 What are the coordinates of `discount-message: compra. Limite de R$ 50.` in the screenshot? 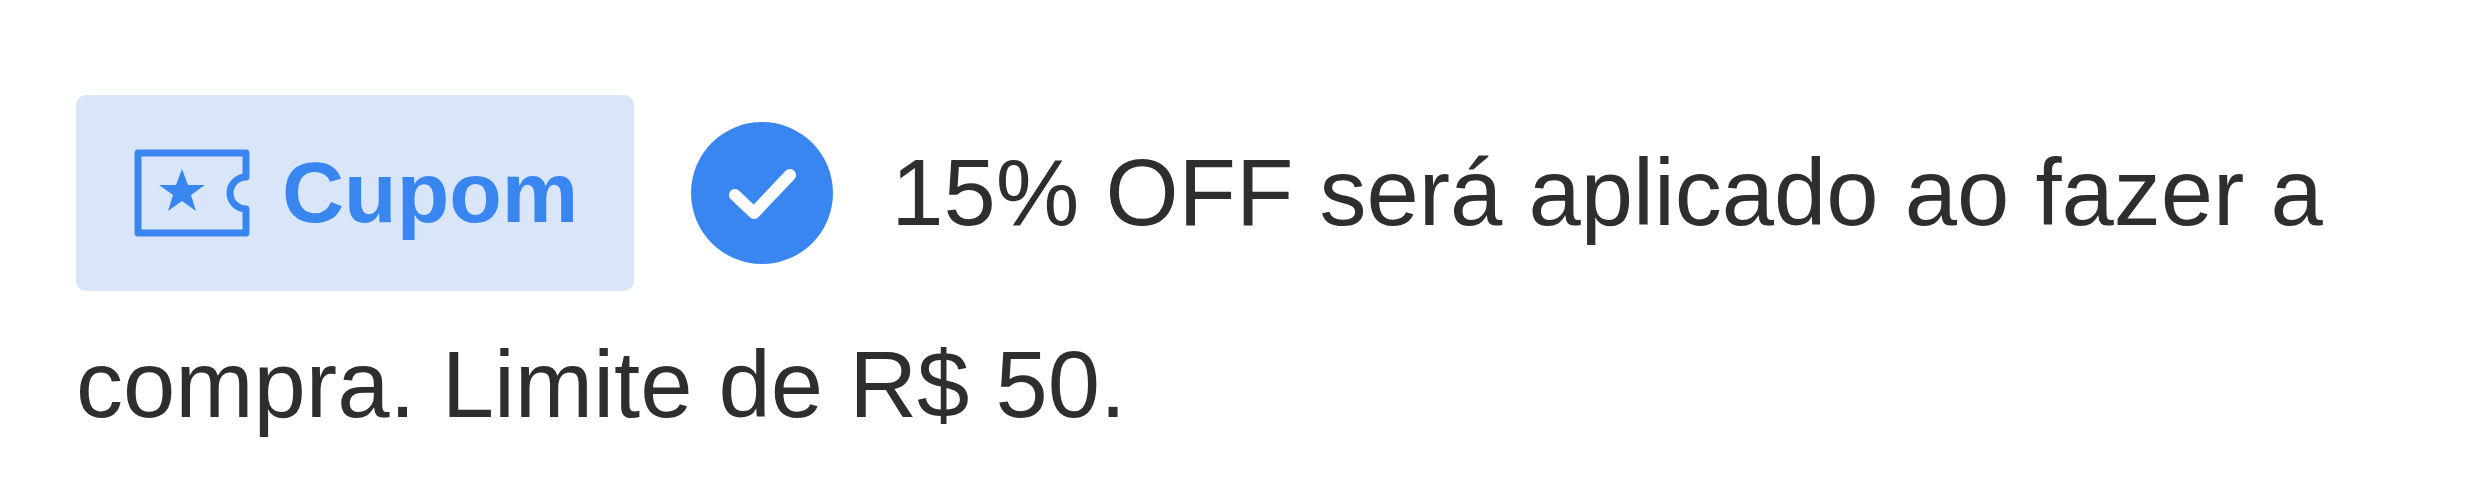 It's located at (601, 385).